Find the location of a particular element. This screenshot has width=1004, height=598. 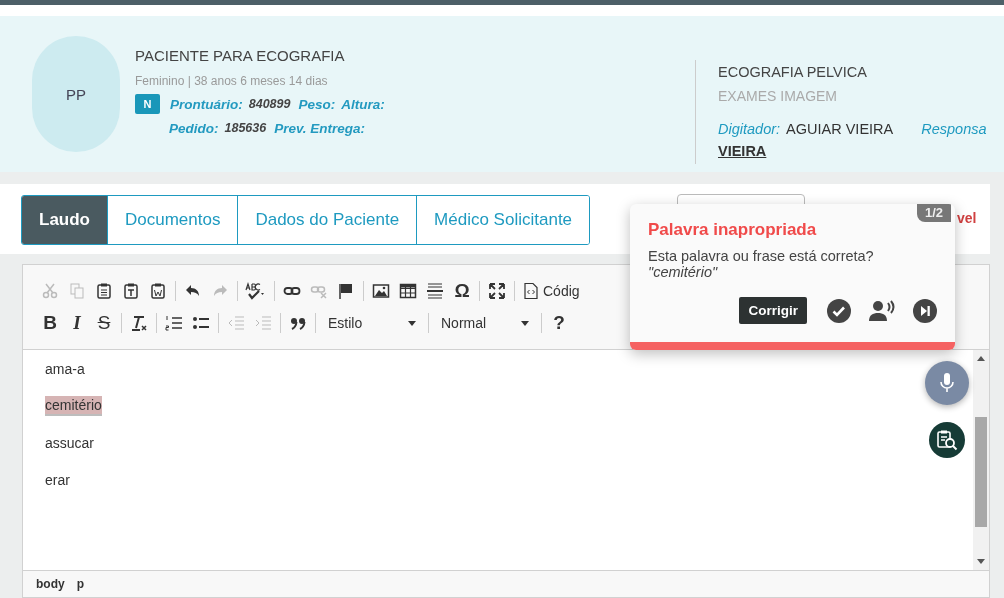

speak-button is located at coordinates (882, 310).